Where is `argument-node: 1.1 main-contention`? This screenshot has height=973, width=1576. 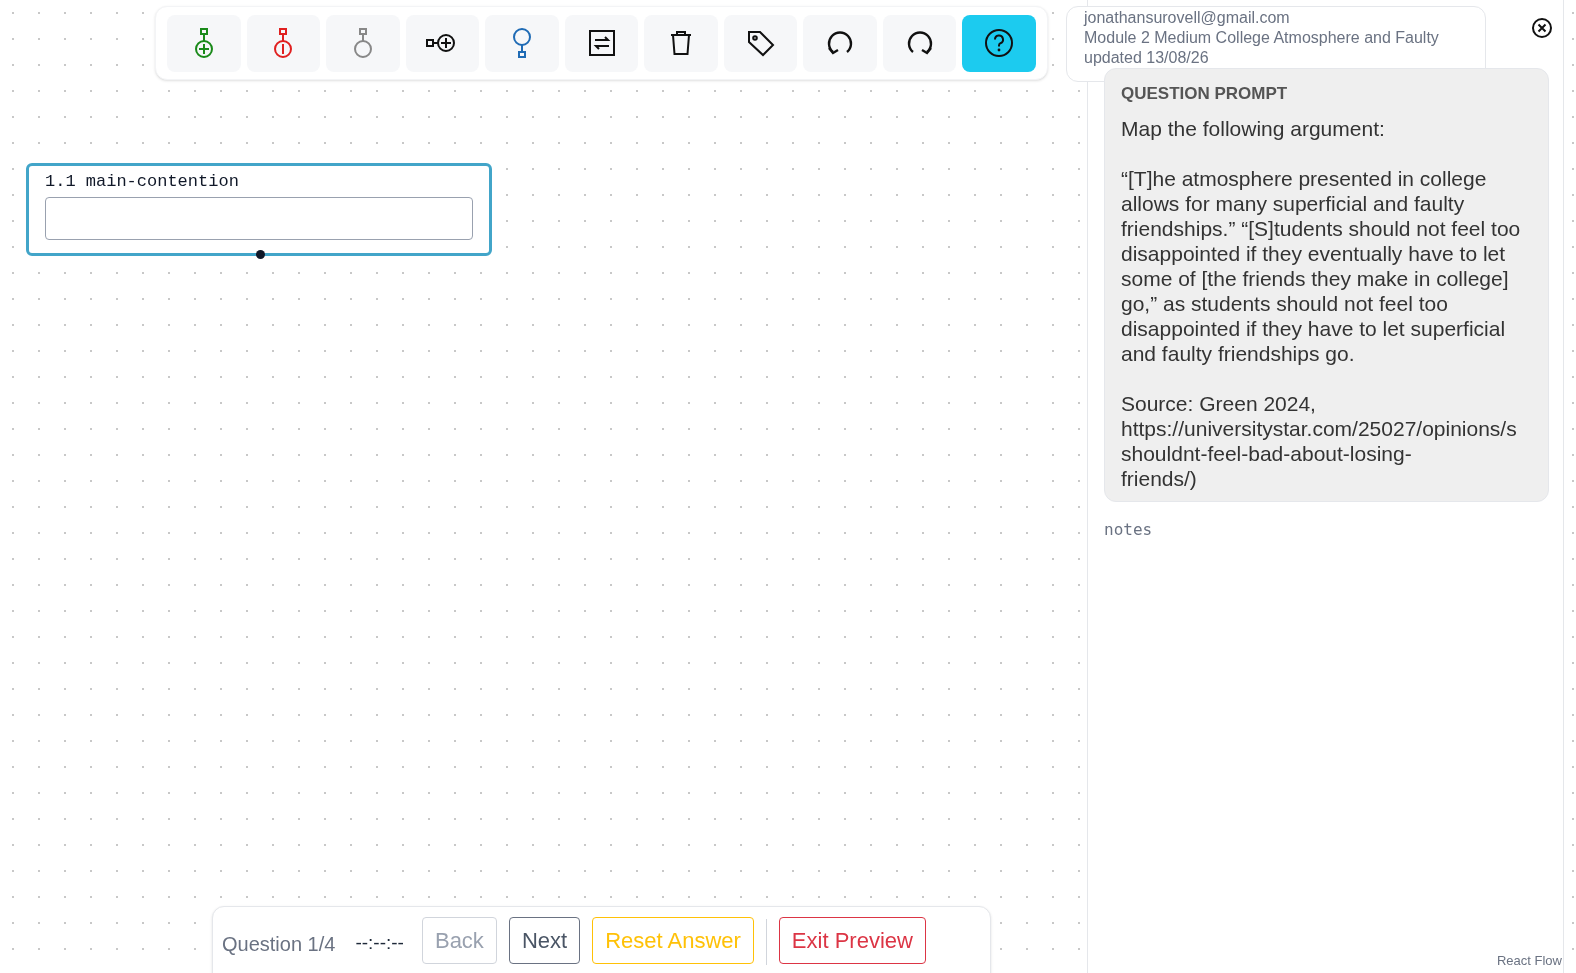
argument-node: 1.1 main-contention is located at coordinates (259, 209).